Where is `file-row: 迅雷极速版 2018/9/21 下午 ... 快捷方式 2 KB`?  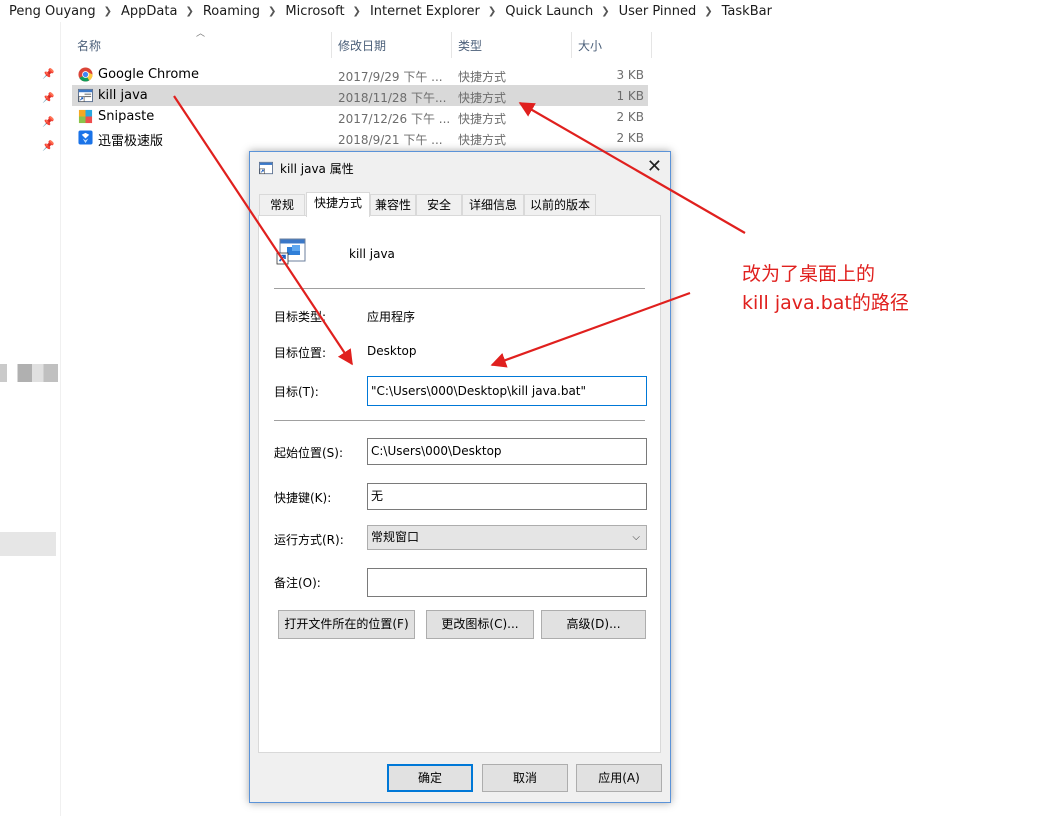
file-row: 迅雷极速版 2018/9/21 下午 ... 快捷方式 2 KB is located at coordinates (360, 138).